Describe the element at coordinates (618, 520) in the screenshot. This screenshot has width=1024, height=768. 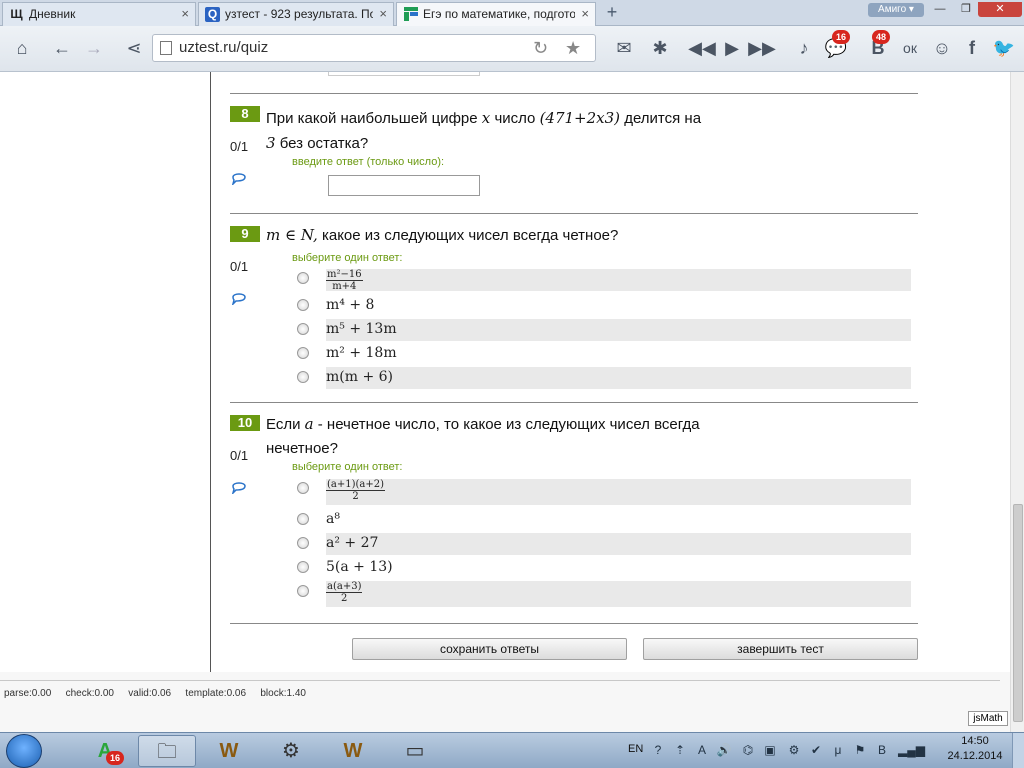
I see `answer-option: a⁸` at that location.